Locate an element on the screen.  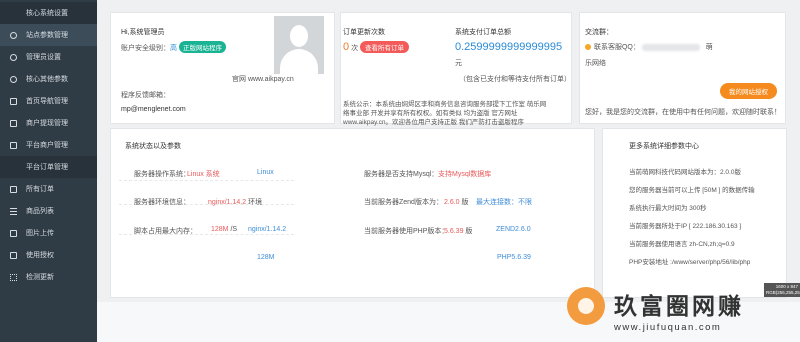
php-unit: 版 is located at coordinates (469, 231).